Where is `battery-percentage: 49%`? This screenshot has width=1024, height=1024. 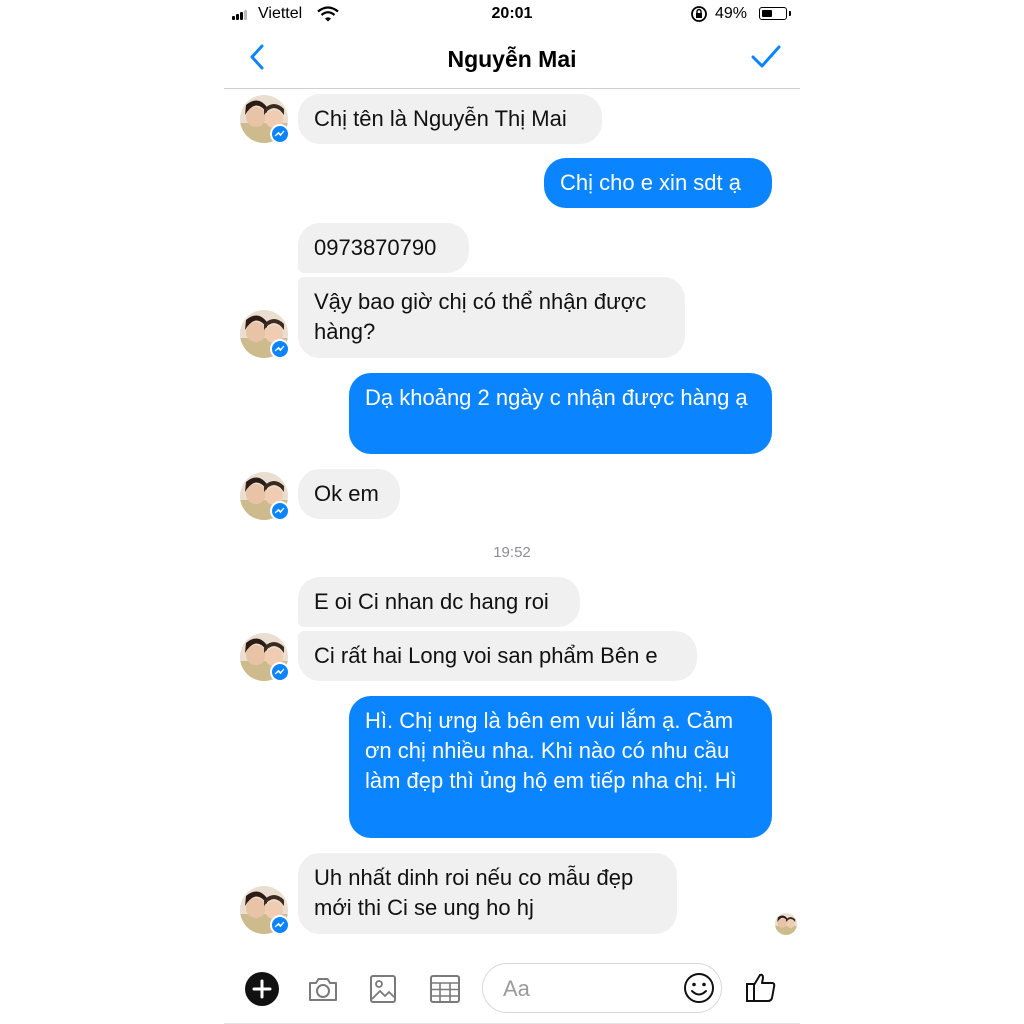 battery-percentage: 49% is located at coordinates (731, 13).